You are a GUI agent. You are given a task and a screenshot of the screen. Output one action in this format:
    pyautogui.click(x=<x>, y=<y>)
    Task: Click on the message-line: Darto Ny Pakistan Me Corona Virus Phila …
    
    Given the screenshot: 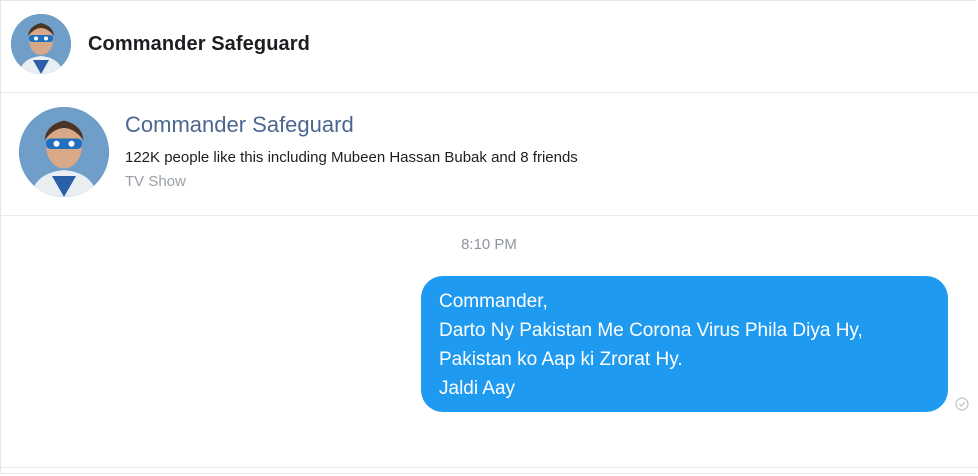 What is the action you would take?
    pyautogui.click(x=651, y=330)
    